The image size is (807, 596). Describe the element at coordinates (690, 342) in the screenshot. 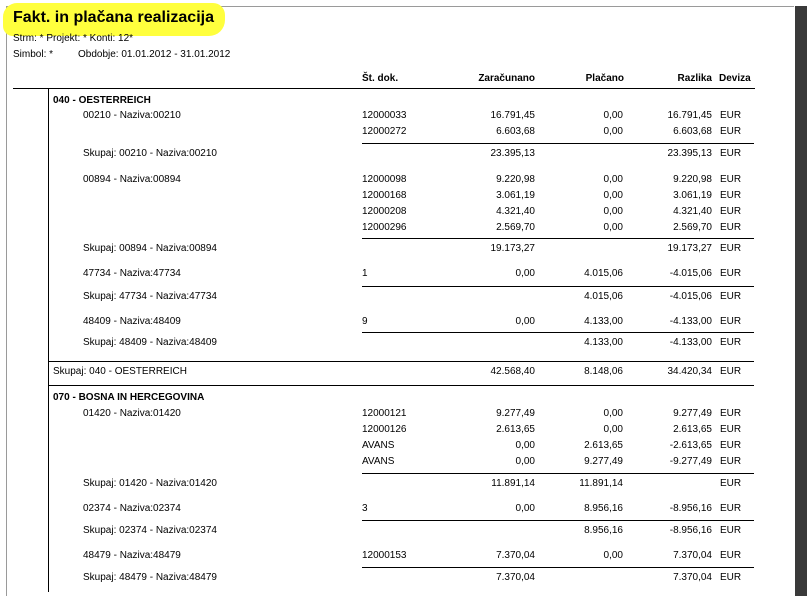

I see `difference-amount: -4.133,00` at that location.